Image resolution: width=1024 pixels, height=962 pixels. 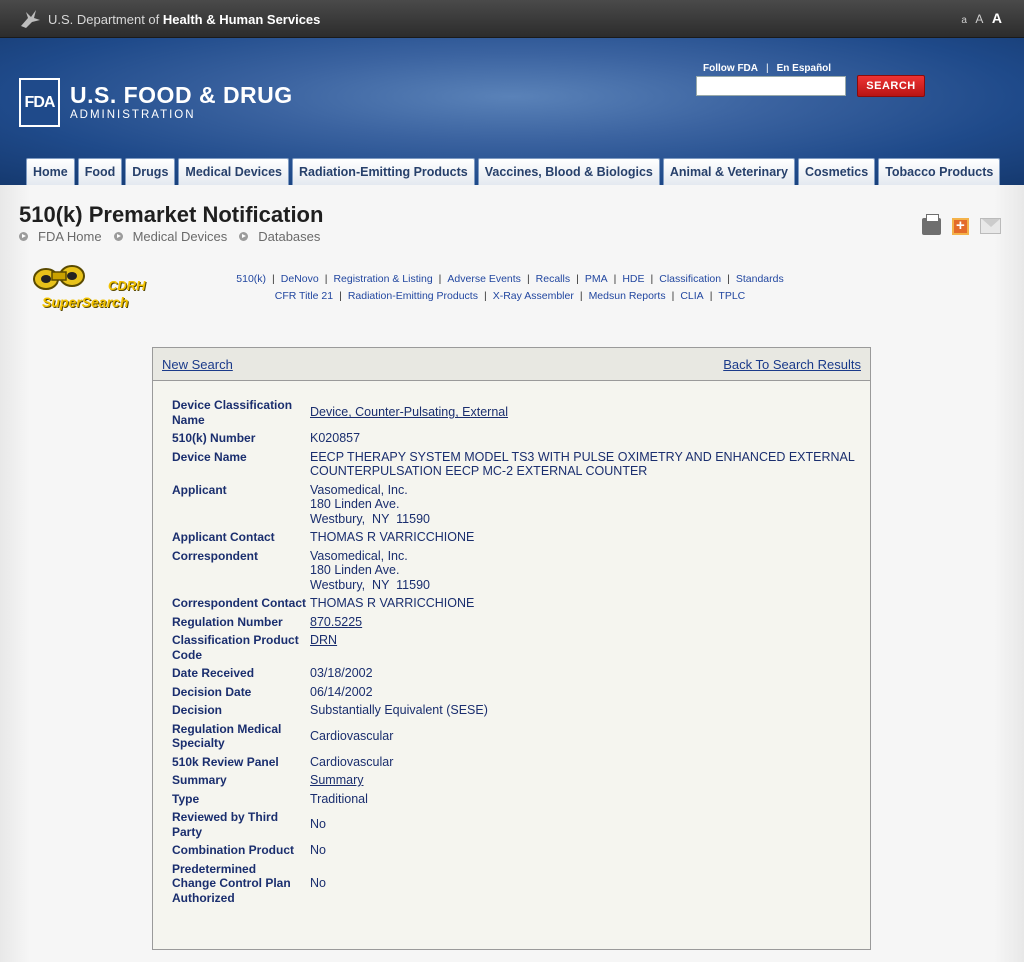 I want to click on tab-radiation-emitting-products: Radiation-Emitting Products, so click(x=383, y=171).